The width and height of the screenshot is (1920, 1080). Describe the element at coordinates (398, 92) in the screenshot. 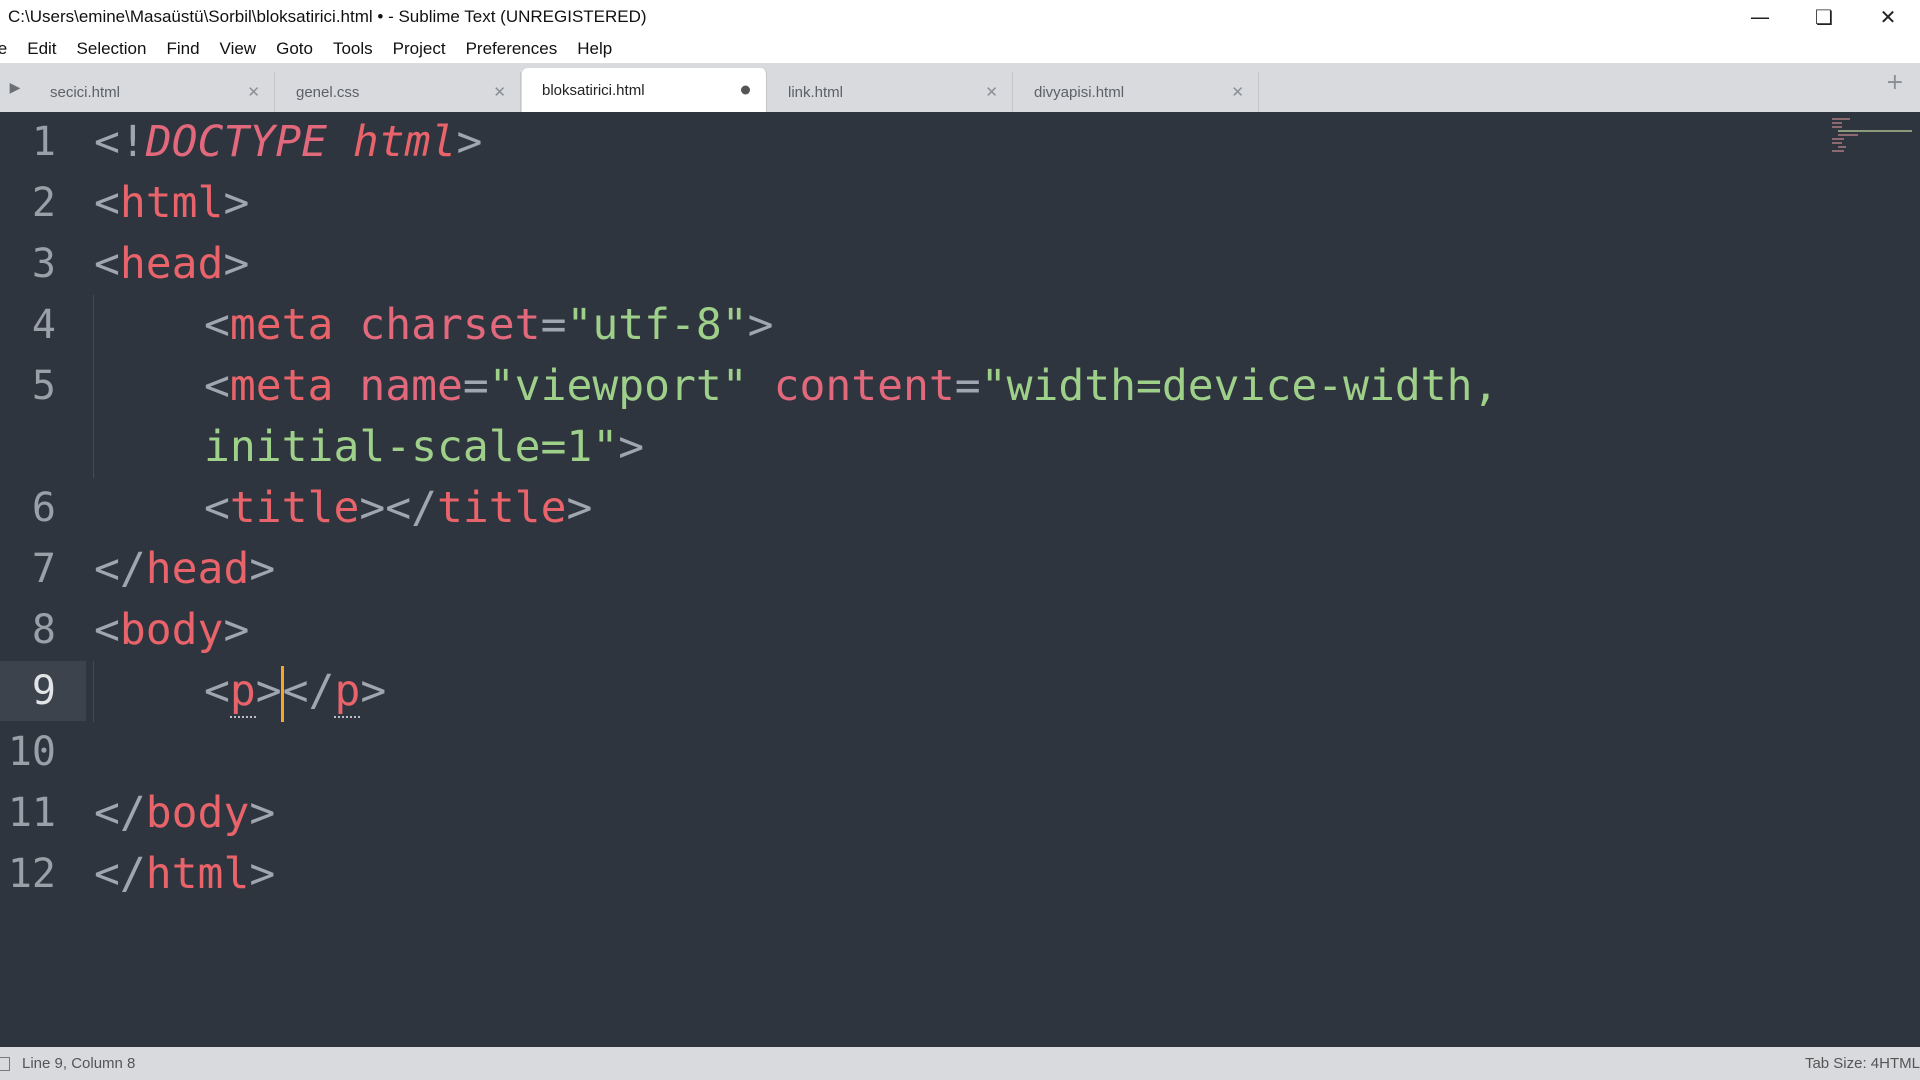

I see `tab-genel: genel.css ✕` at that location.